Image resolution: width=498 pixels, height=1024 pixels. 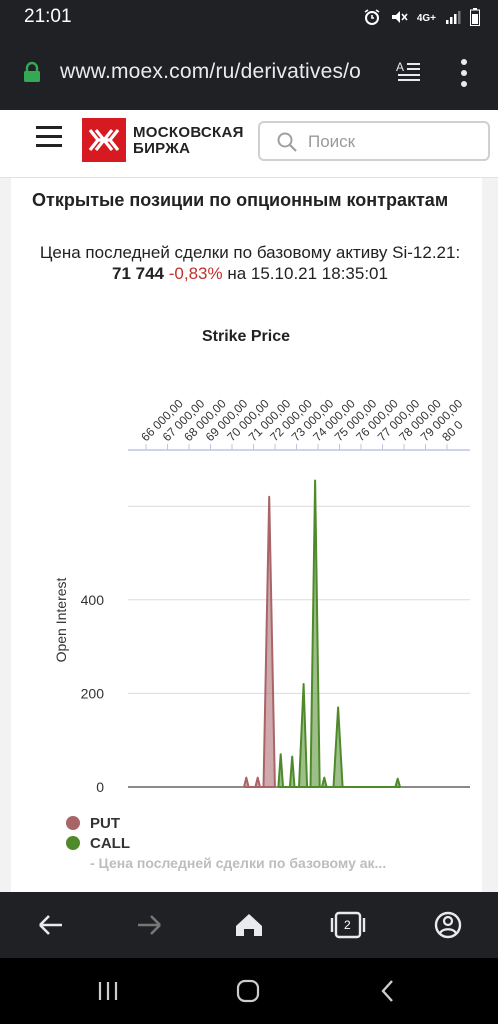 What do you see at coordinates (93, 693) in the screenshot?
I see `y-tick-label: 200` at bounding box center [93, 693].